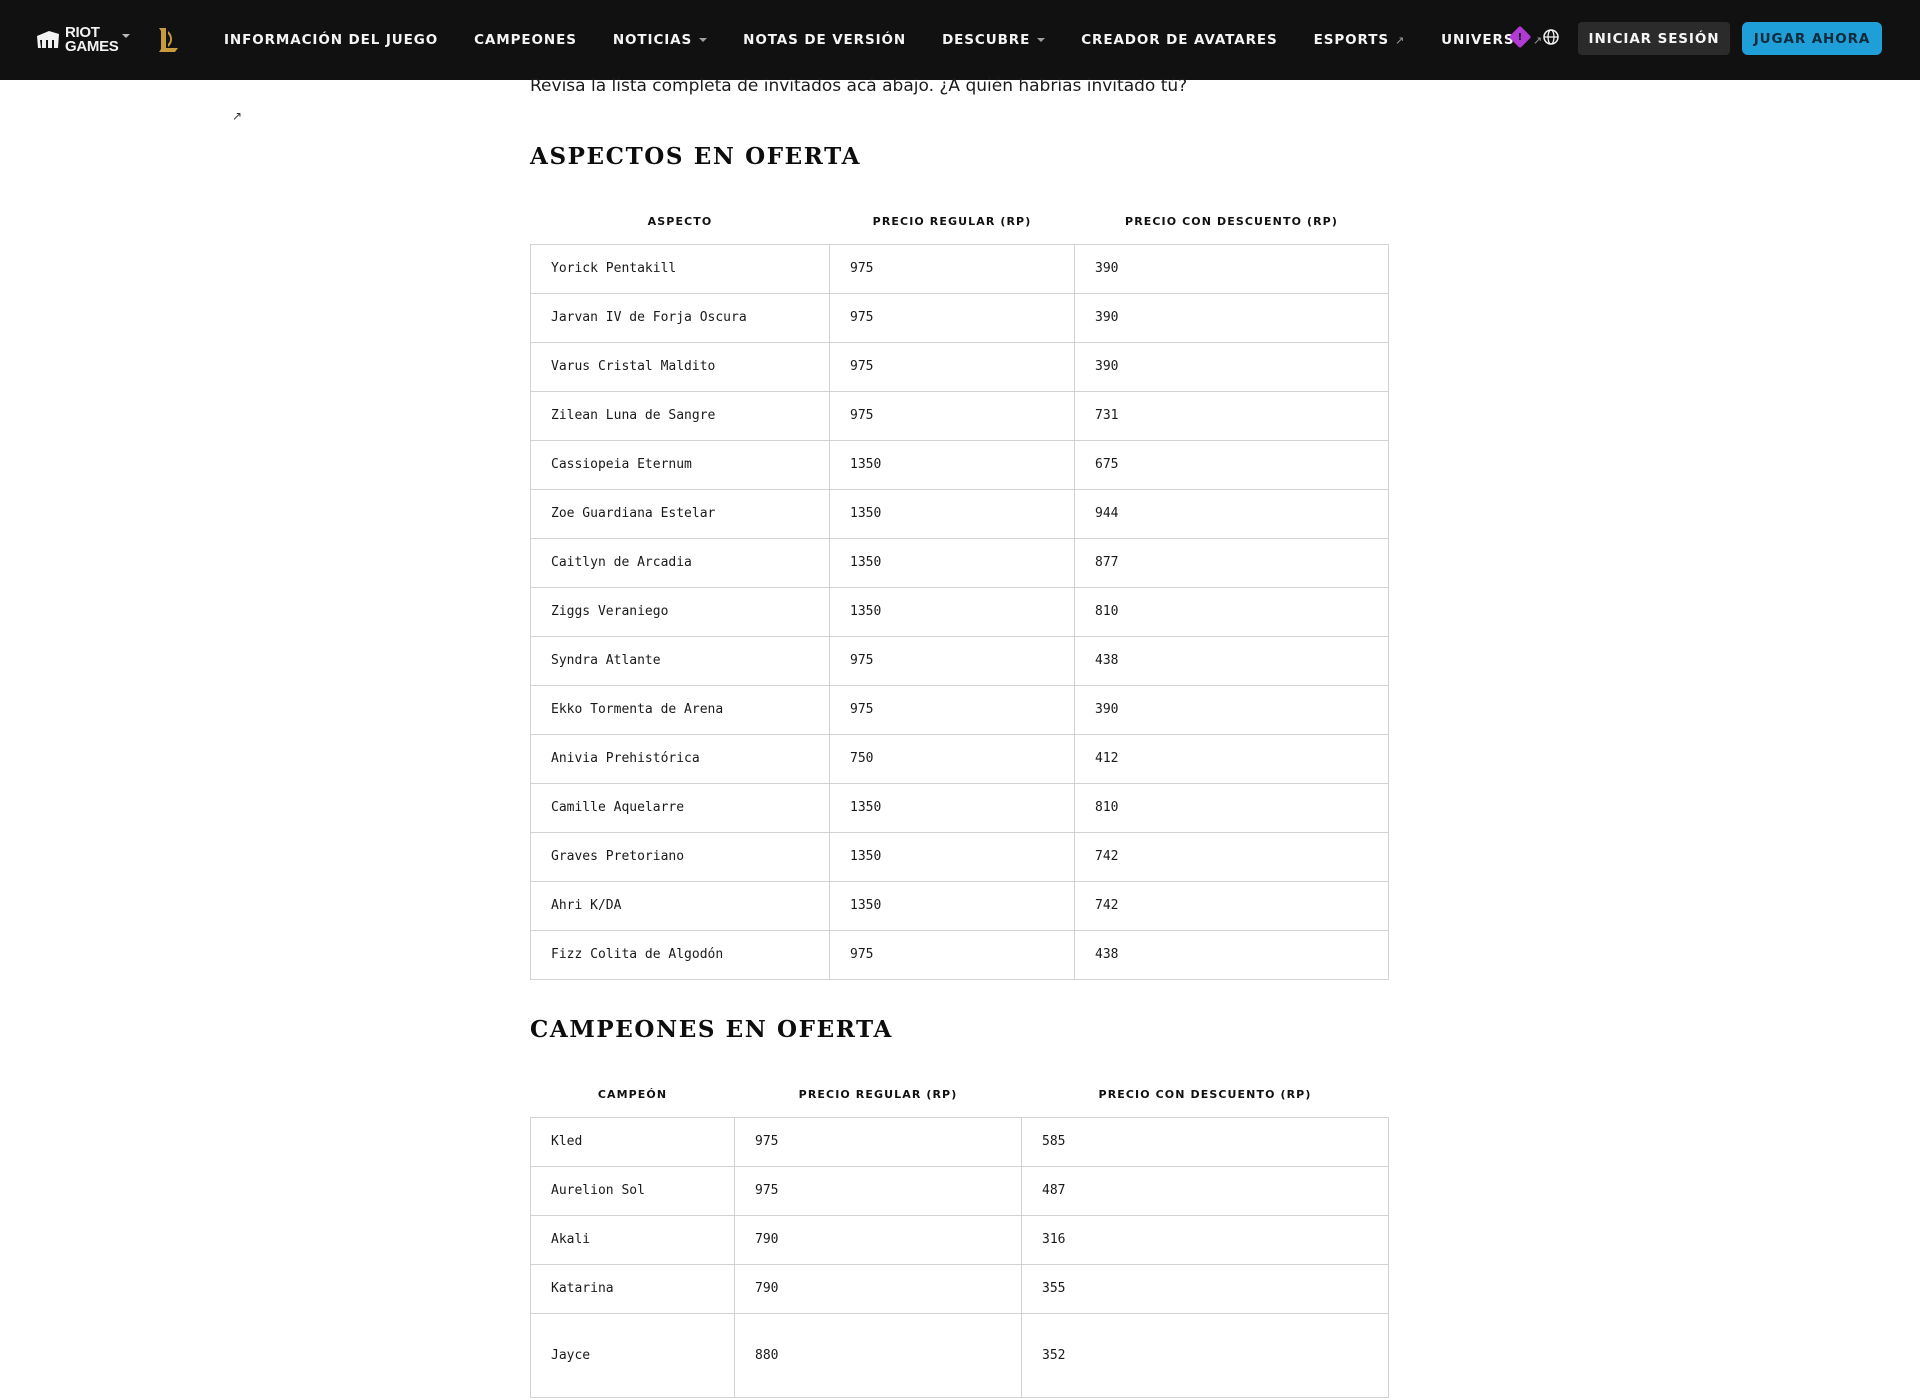  I want to click on discount-price-cell: 352, so click(1205, 1355).